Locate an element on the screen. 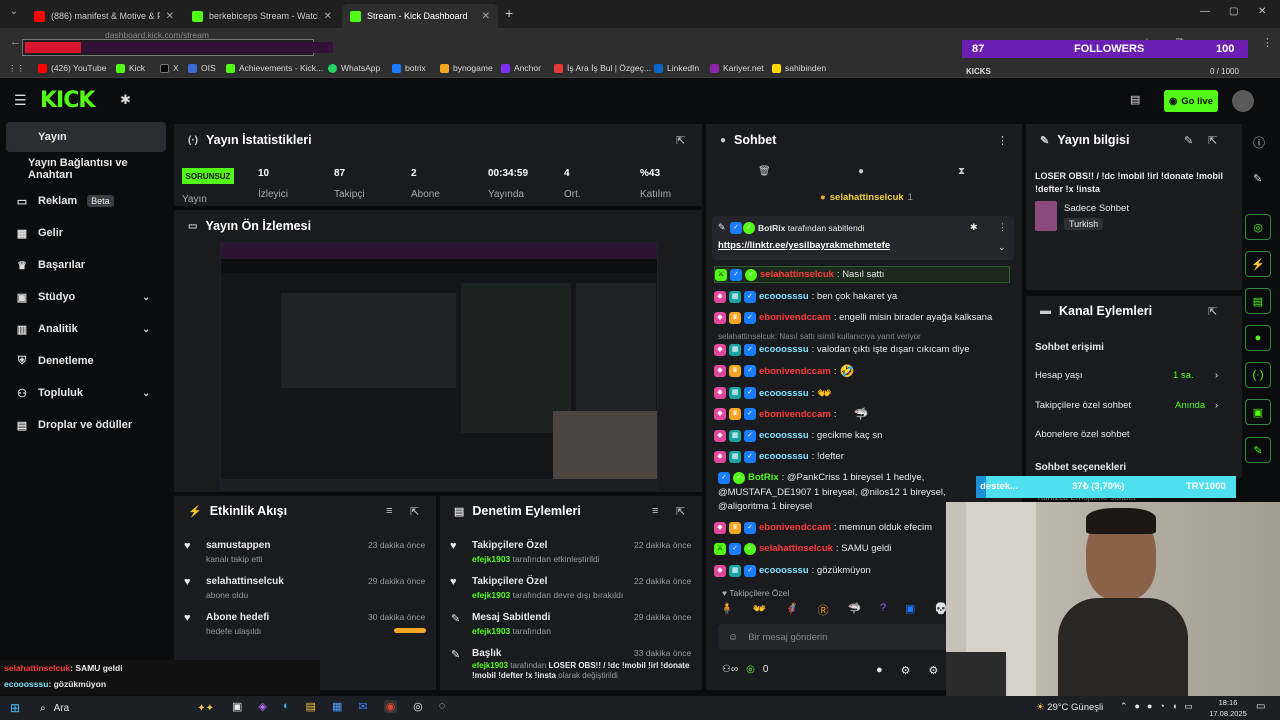 This screenshot has width=1280, height=720. rail-button-chat: ● is located at coordinates (1258, 338).